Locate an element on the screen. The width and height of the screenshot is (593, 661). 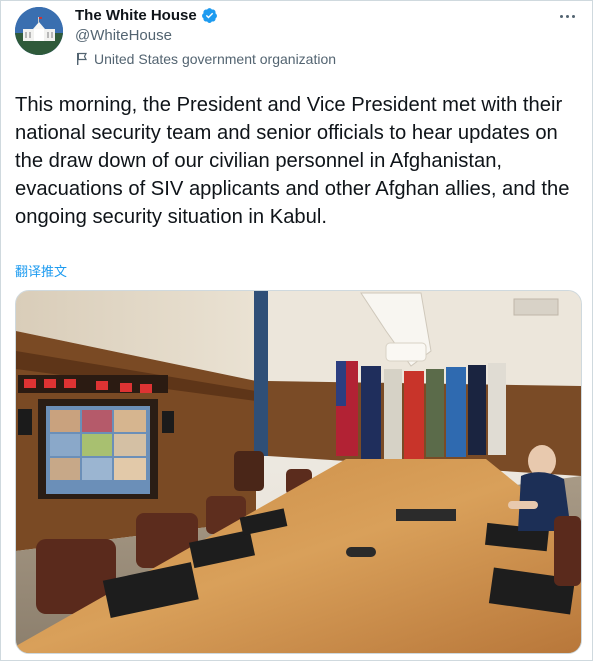
avatar is located at coordinates (39, 31).